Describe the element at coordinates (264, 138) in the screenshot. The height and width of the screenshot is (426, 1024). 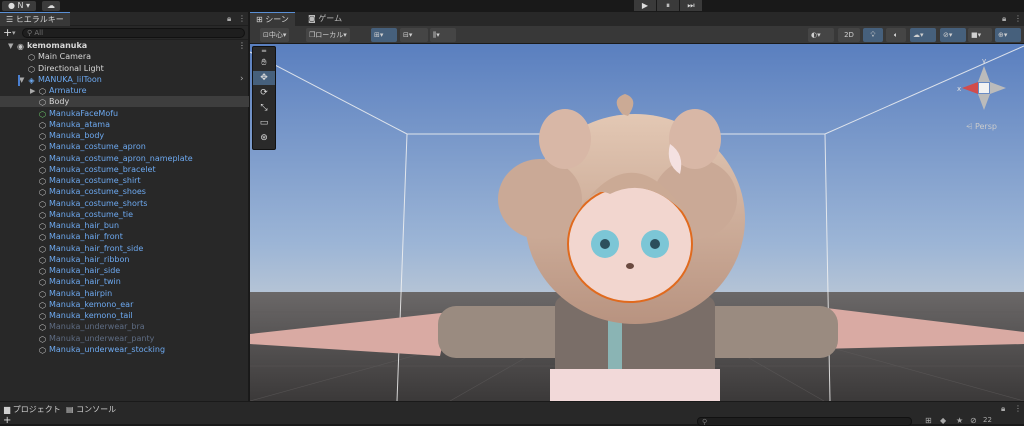
I see `transform-tool-button: ⊛` at that location.